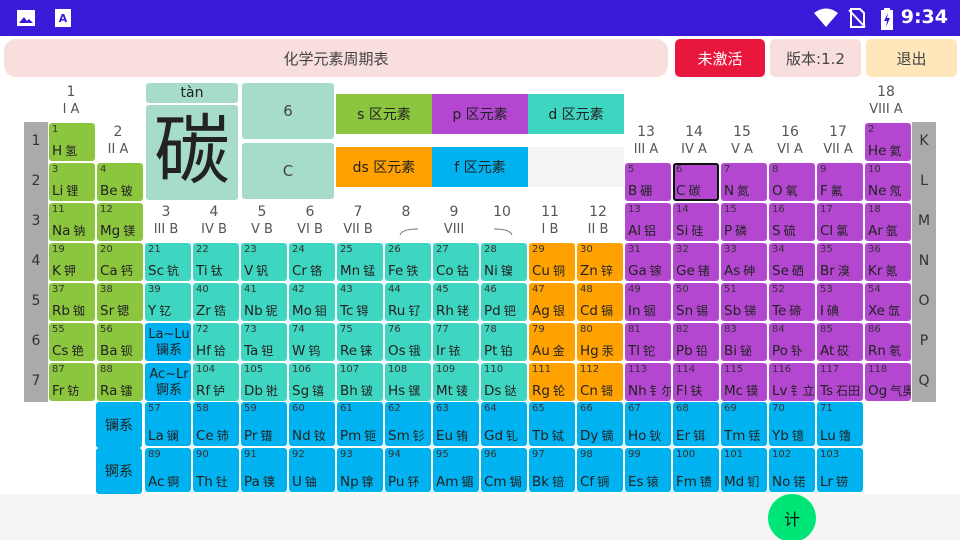 The height and width of the screenshot is (540, 960). Describe the element at coordinates (168, 342) in the screenshot. I see `lanthanide-reference-cell: La~Lu 镧系` at that location.